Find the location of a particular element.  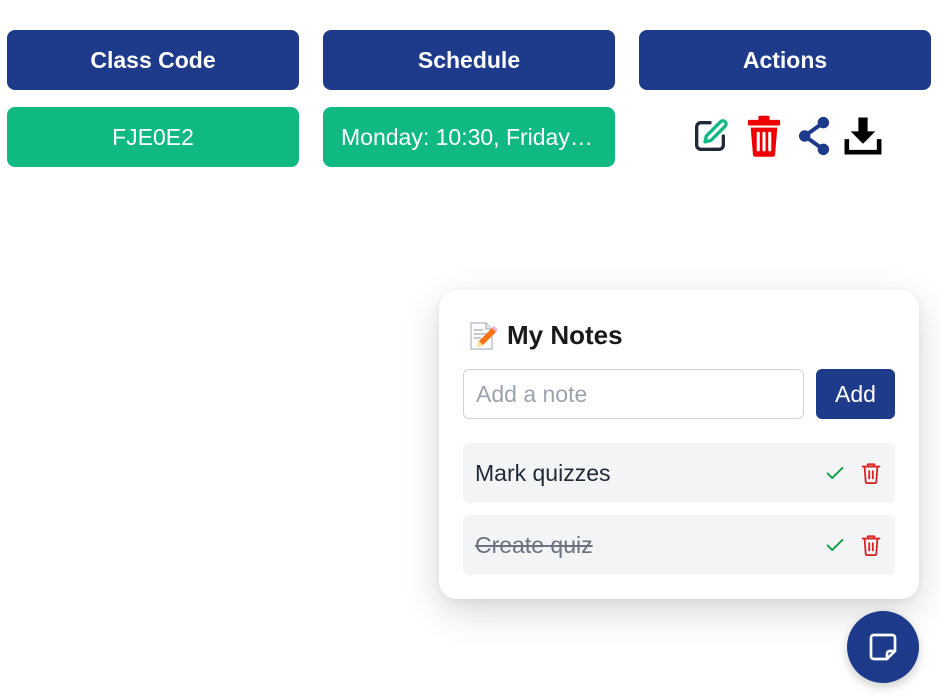

actions-group is located at coordinates (786, 136).